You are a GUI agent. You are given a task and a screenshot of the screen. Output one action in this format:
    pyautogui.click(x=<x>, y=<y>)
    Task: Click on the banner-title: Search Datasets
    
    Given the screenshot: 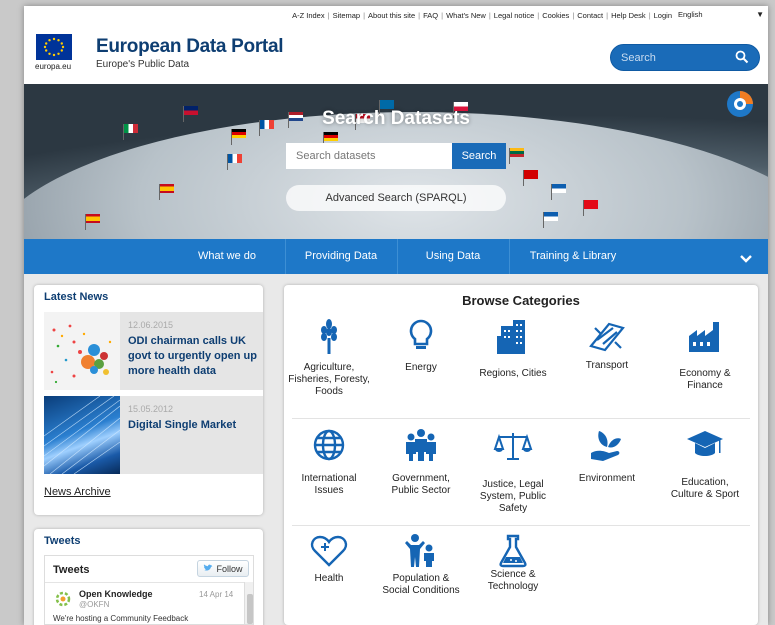 What is the action you would take?
    pyautogui.click(x=396, y=118)
    